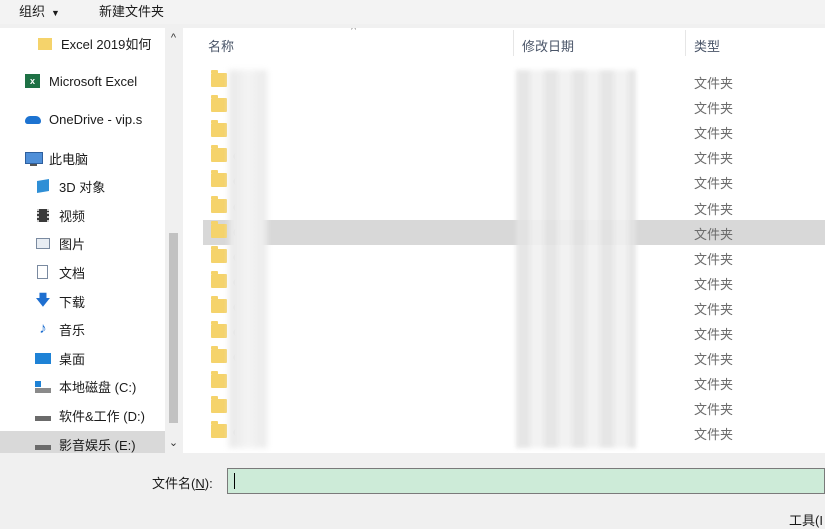 The image size is (825, 529). I want to click on column-header-name: 名称, so click(221, 45).